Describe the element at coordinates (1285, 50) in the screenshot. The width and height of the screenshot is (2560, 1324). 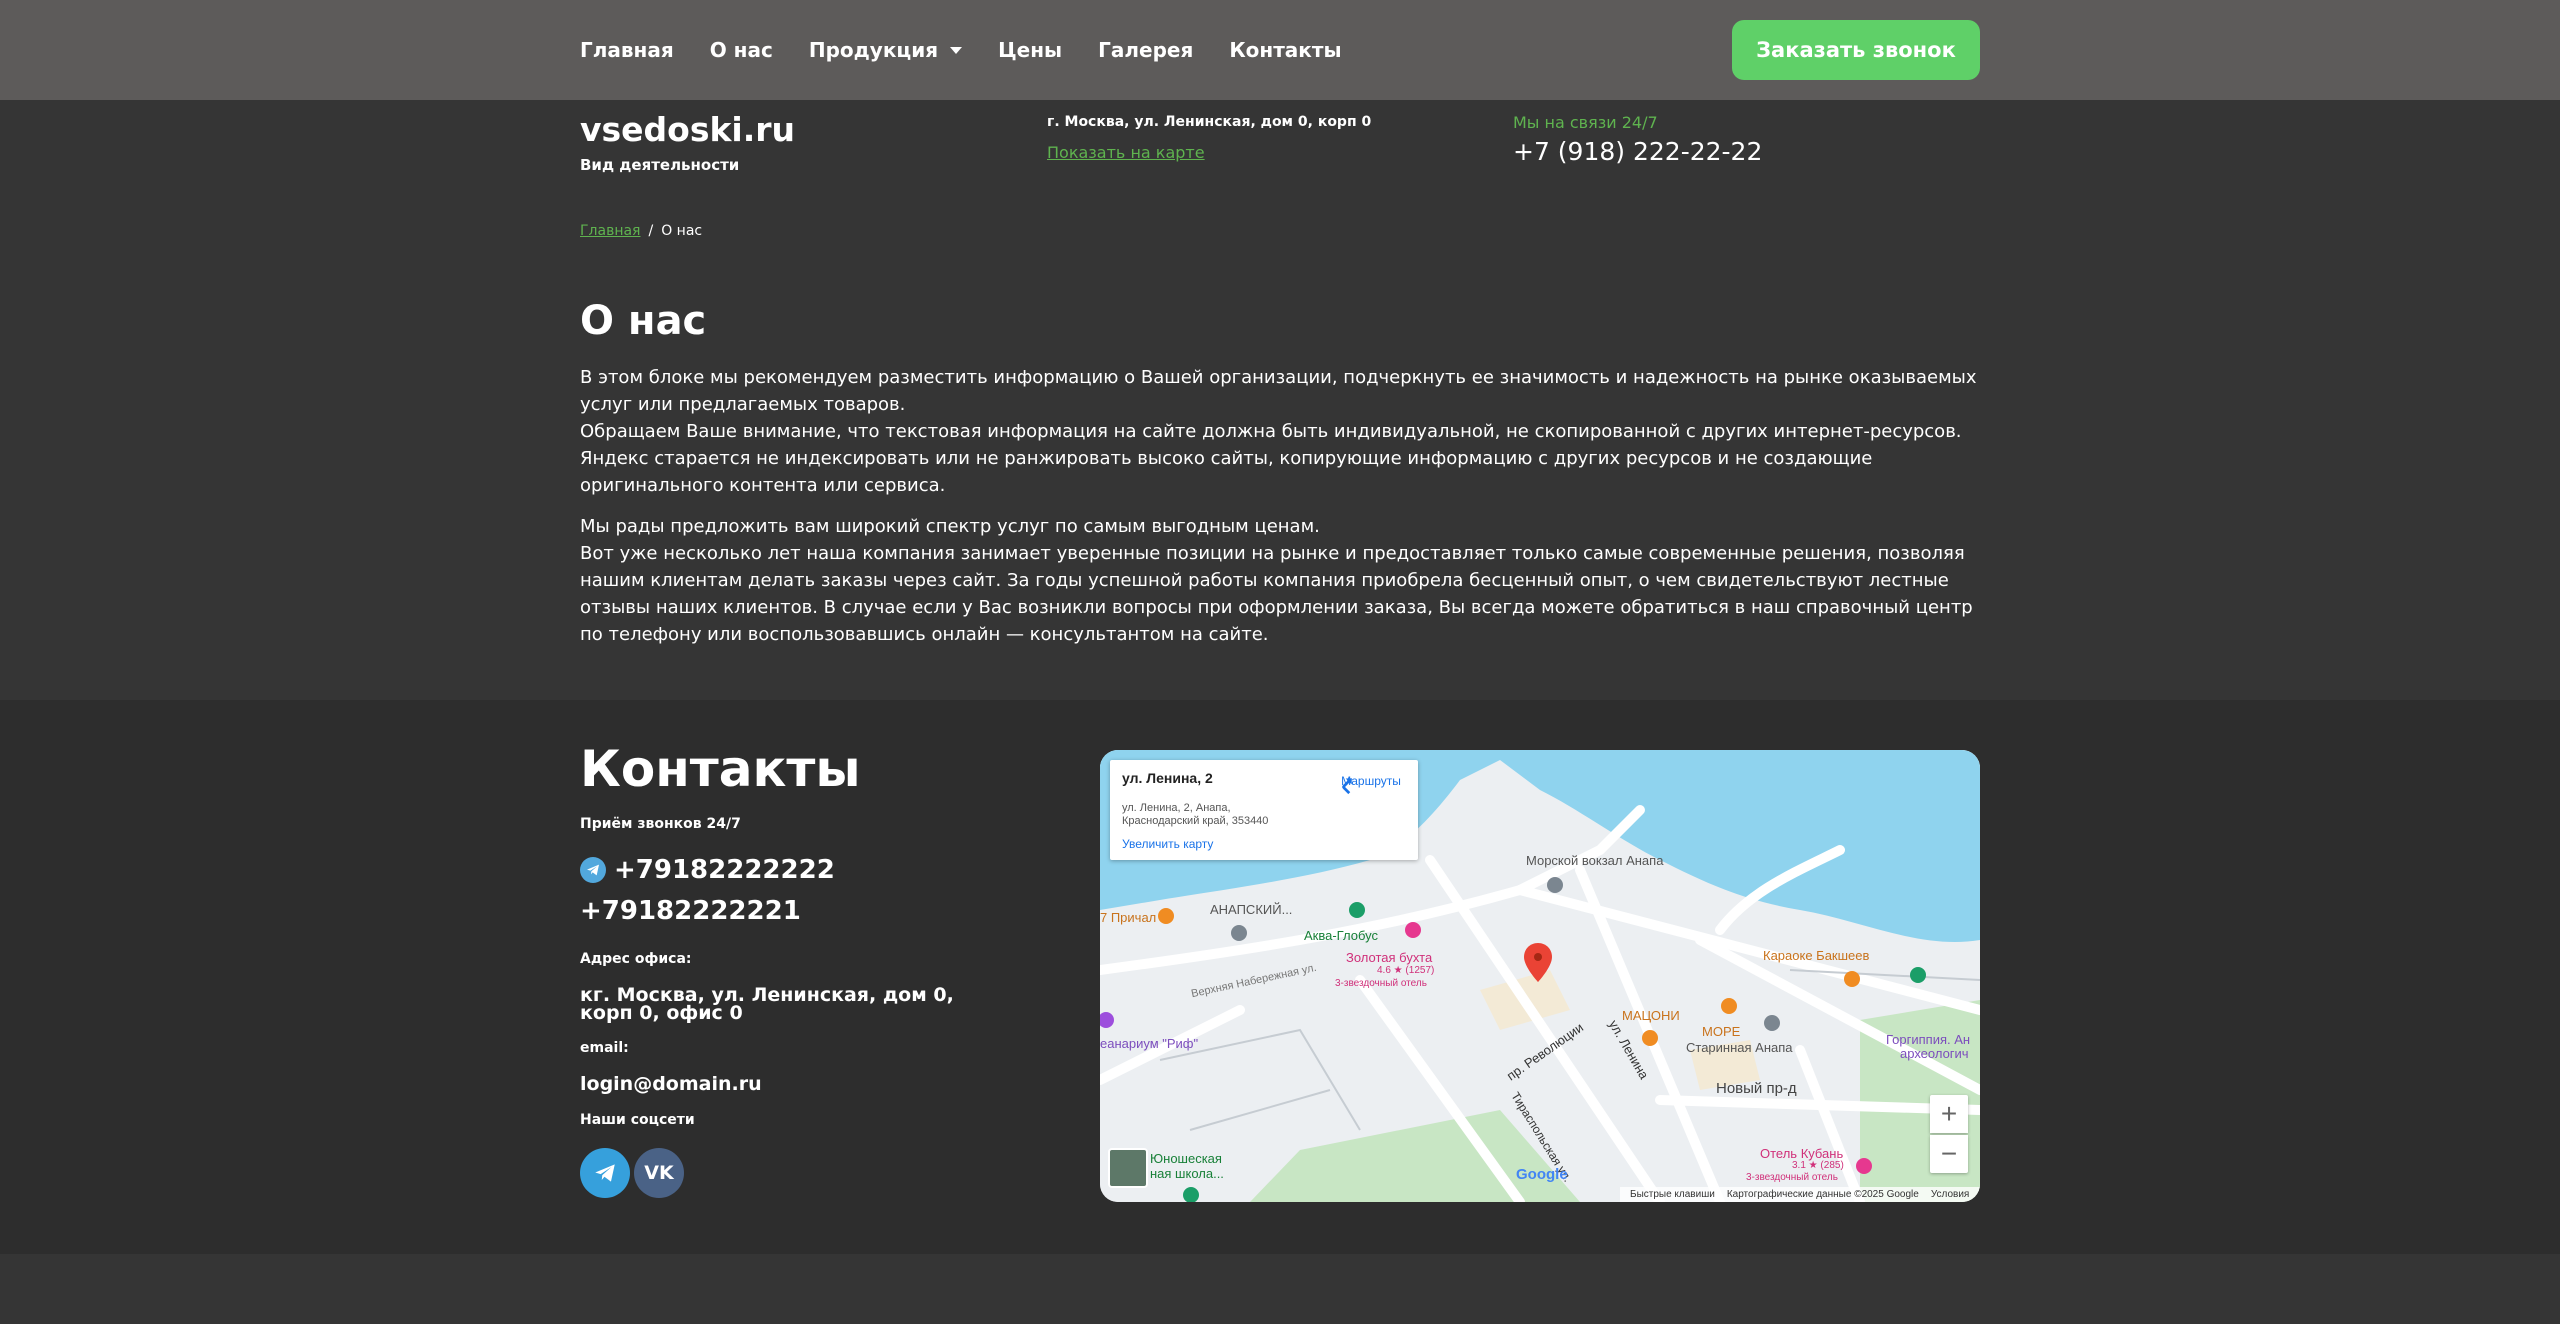
I see `nav-item-contacts: Контакты` at that location.